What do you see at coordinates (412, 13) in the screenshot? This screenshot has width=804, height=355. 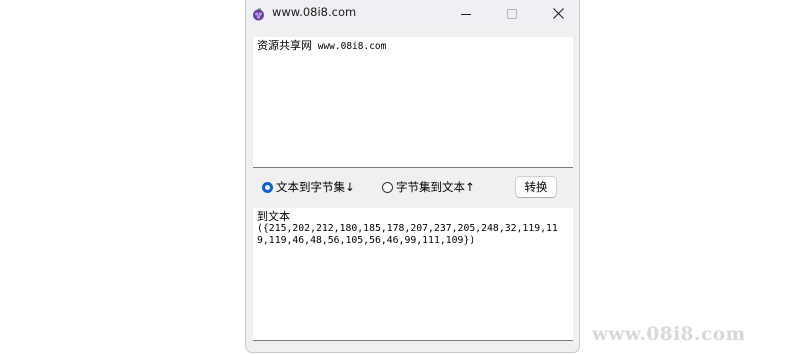 I see `title-bar: www.08i8.com` at bounding box center [412, 13].